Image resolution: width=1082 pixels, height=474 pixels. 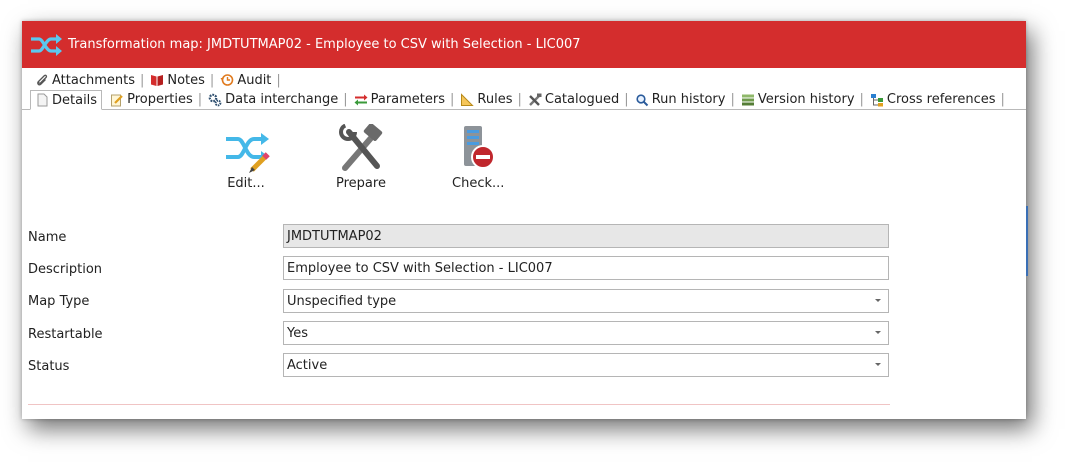 I want to click on prepare-button: Prepare, so click(x=361, y=157).